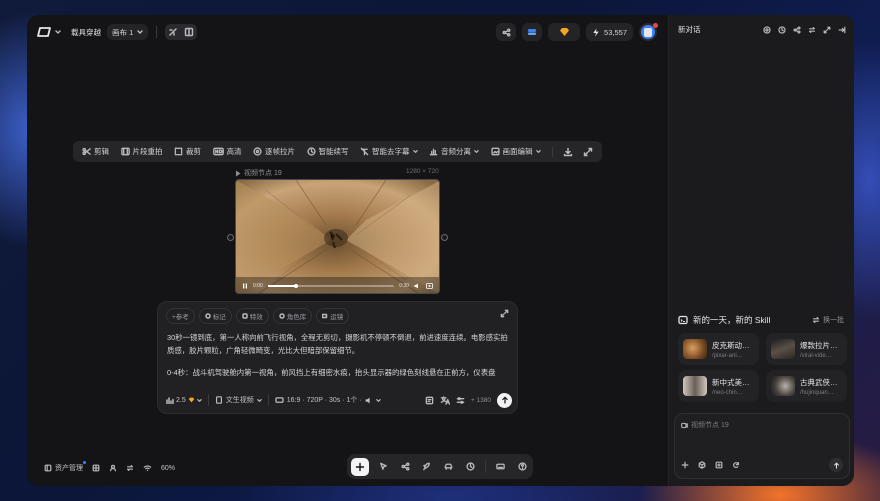 The image size is (880, 501). Describe the element at coordinates (719, 465) in the screenshot. I see `image-plus-icon` at that location.